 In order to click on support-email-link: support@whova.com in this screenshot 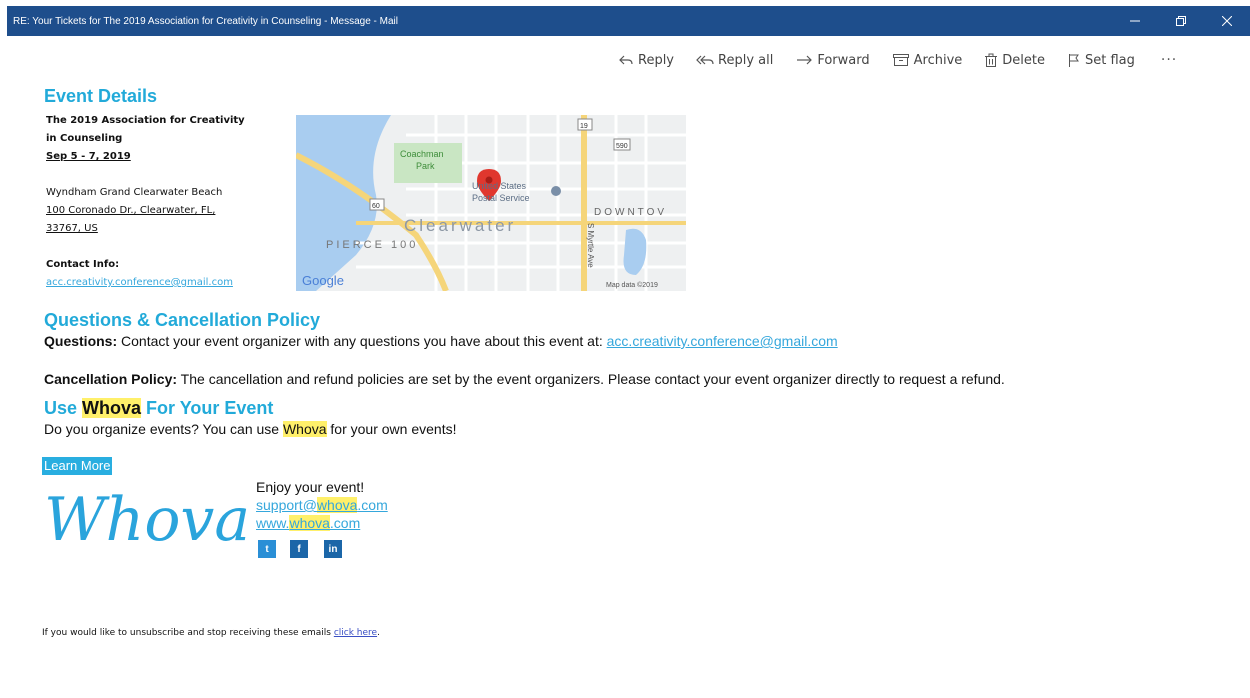, I will do `click(322, 505)`.